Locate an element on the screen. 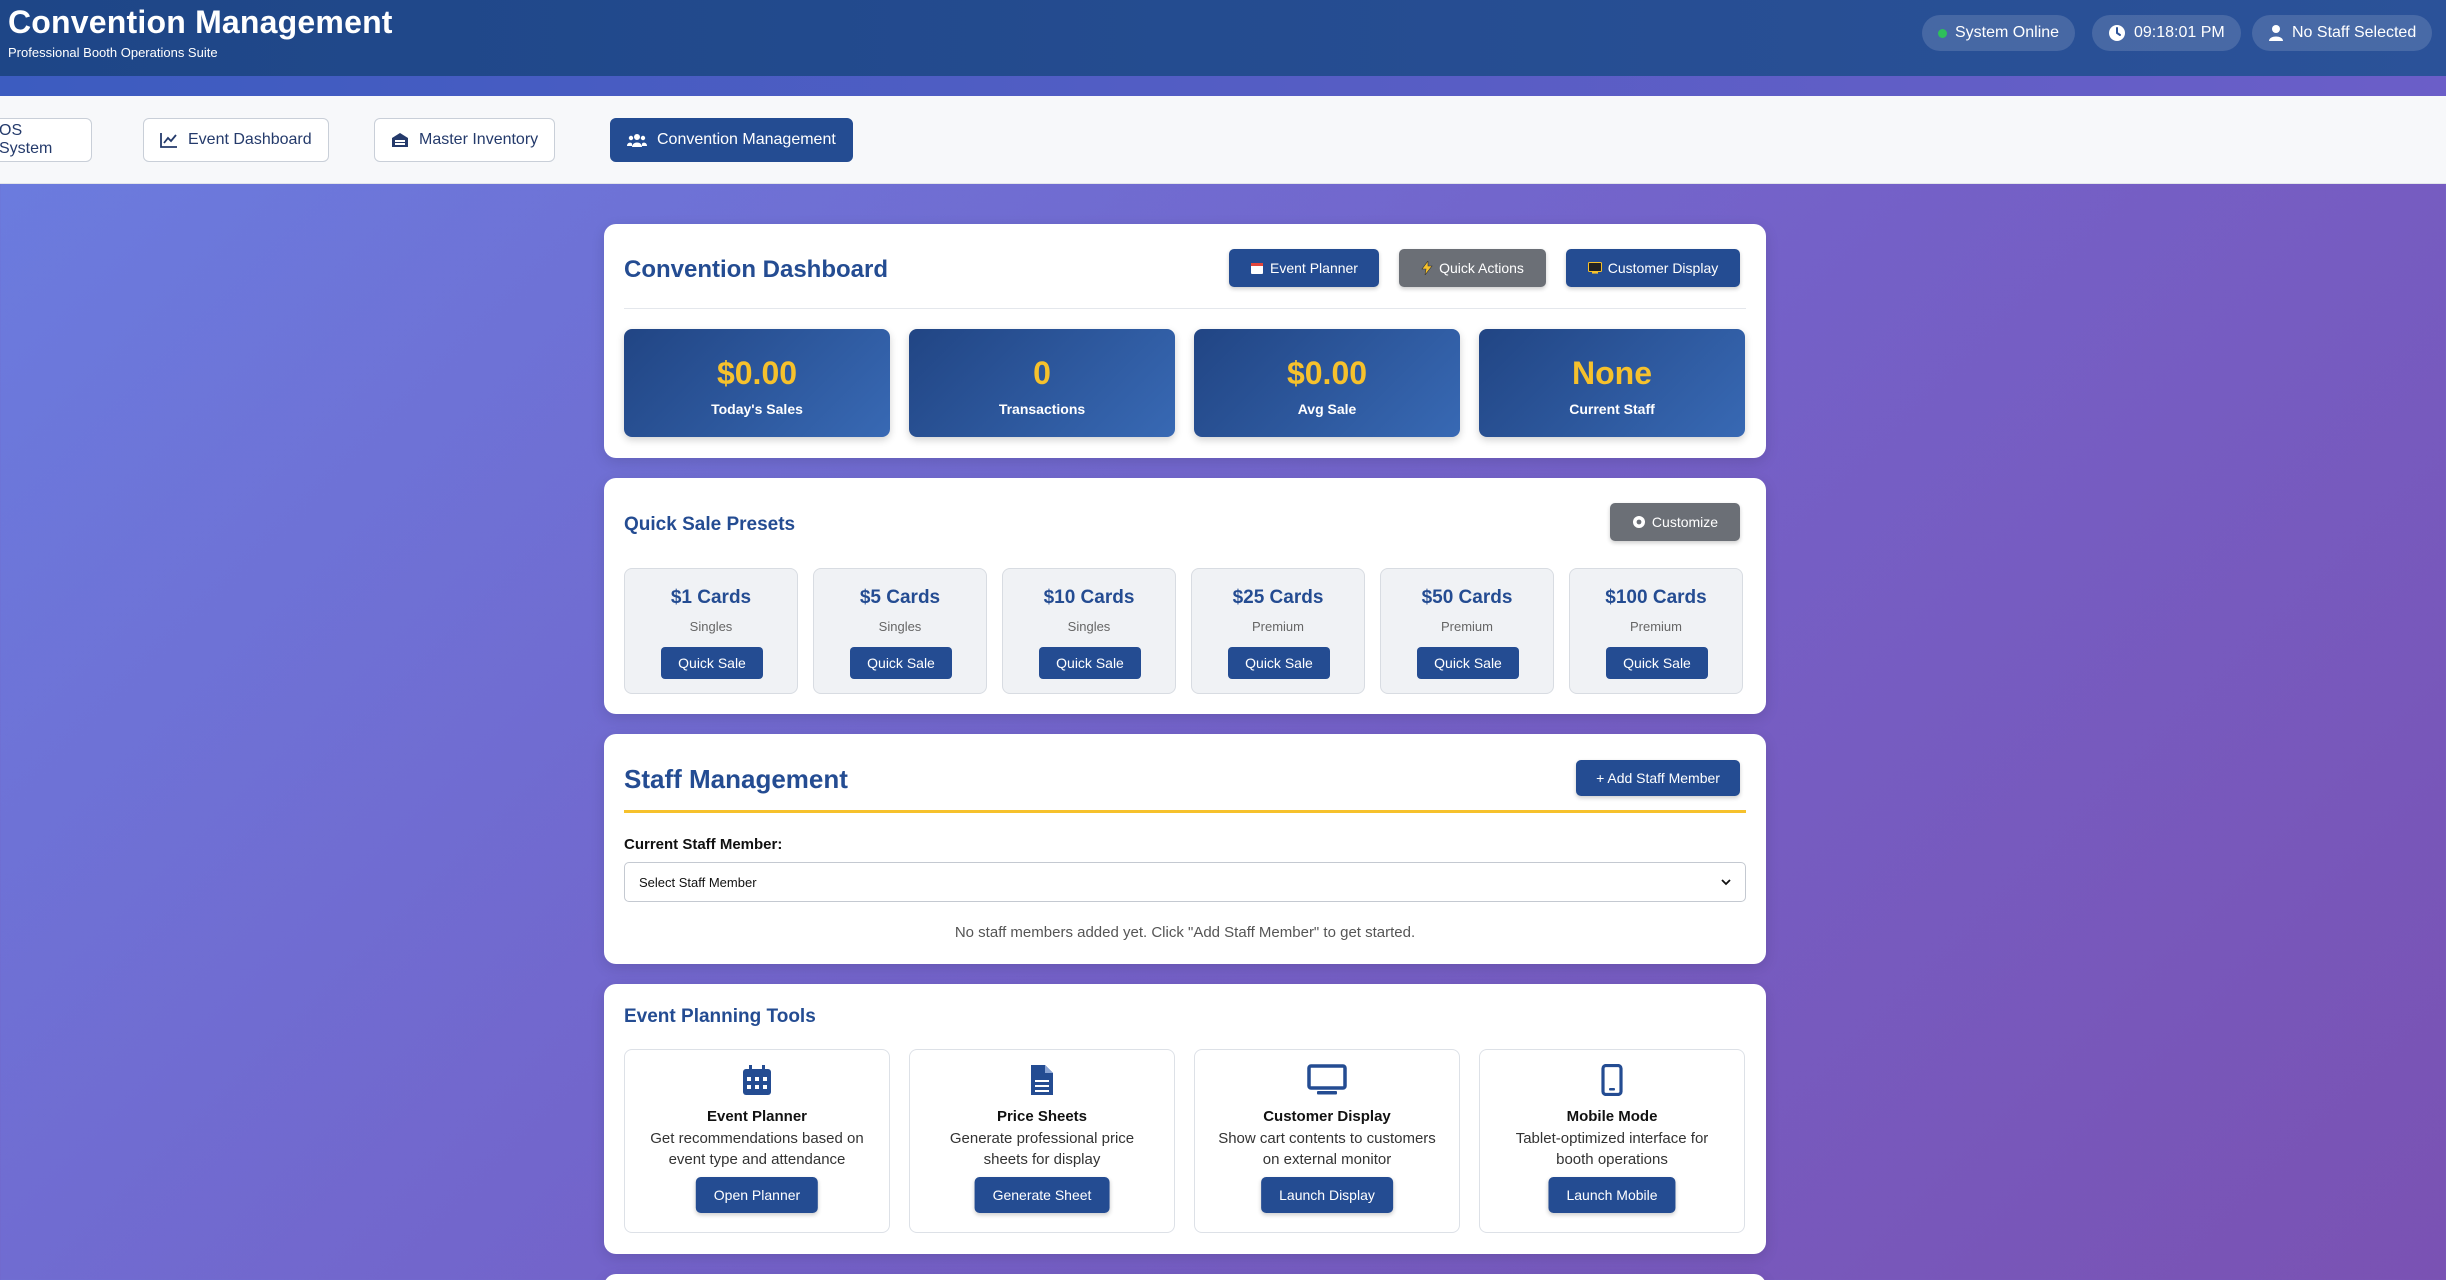  nav-convention-management-label: Convention Management is located at coordinates (746, 139).